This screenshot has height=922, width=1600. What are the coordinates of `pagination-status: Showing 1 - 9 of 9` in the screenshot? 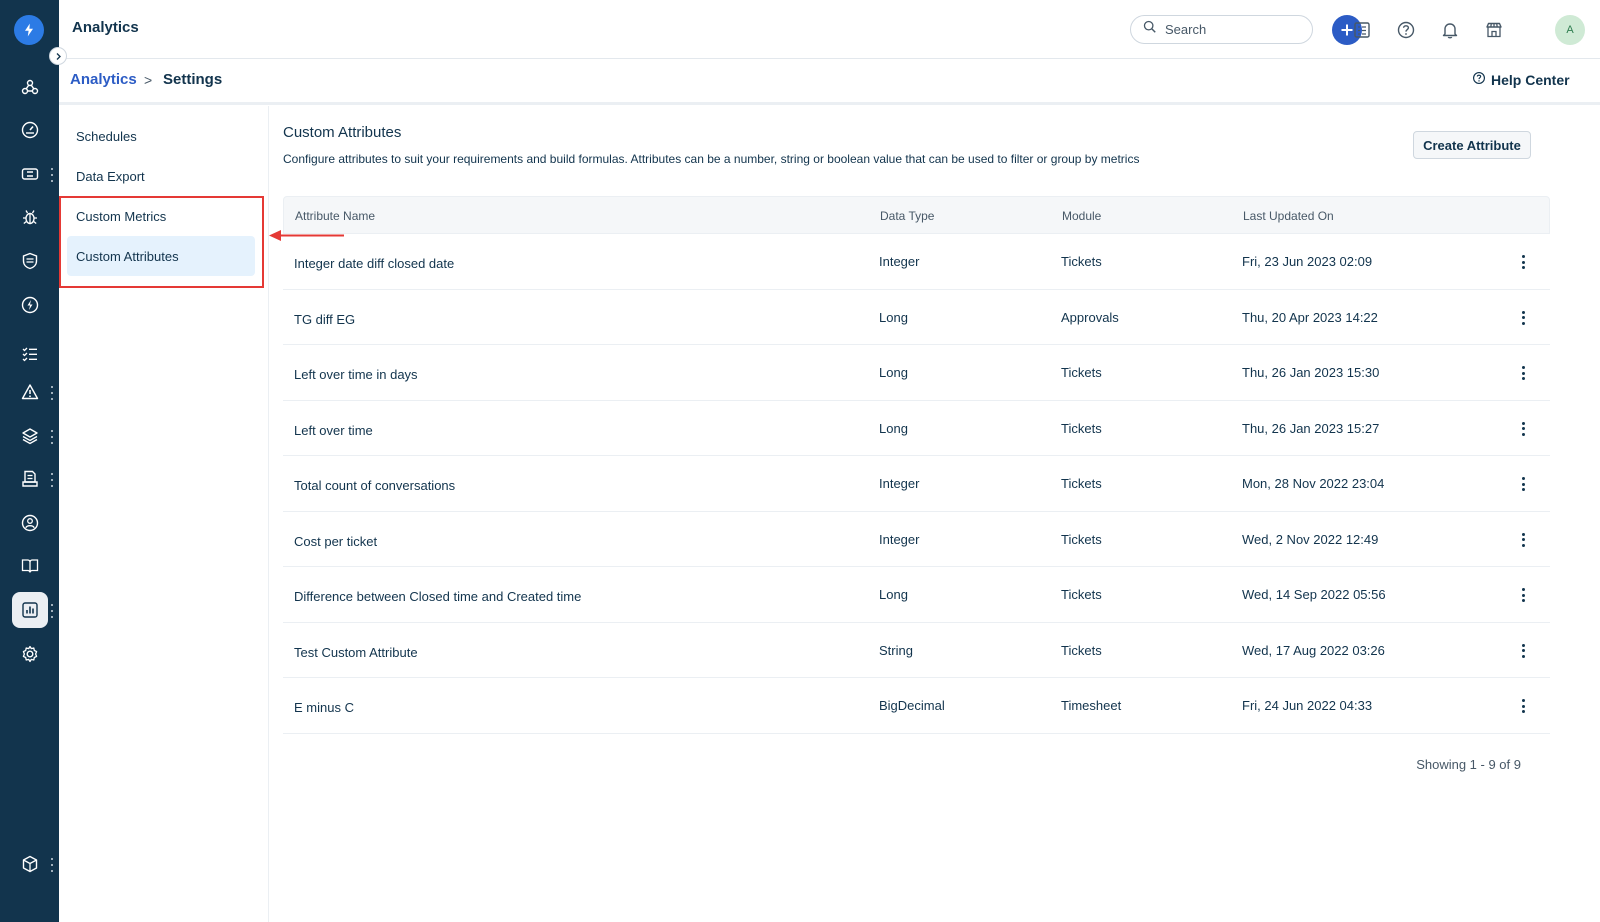 It's located at (1468, 764).